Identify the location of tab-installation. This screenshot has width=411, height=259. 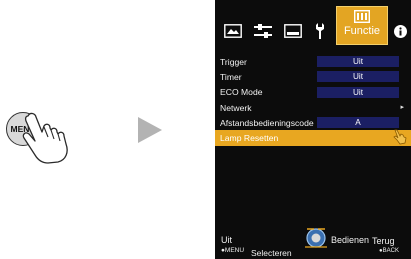
(320, 31).